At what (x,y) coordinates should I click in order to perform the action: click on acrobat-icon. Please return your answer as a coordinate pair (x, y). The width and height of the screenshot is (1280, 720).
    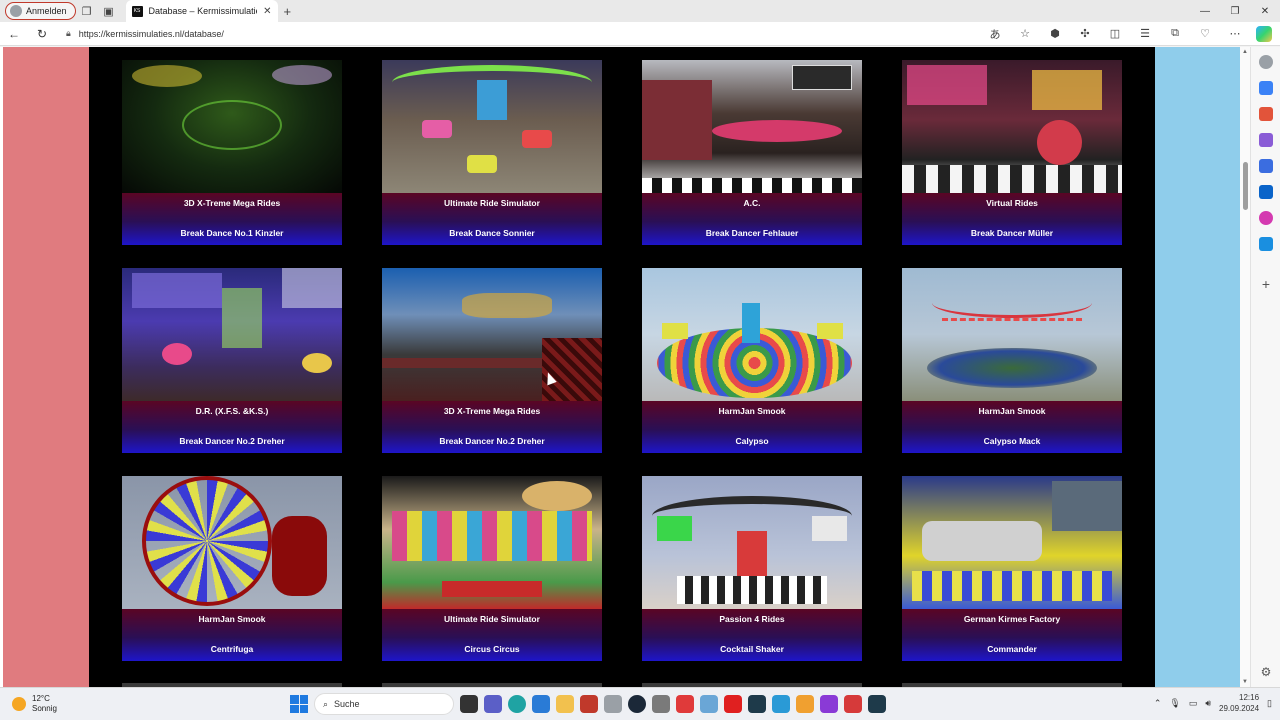
    Looking at the image, I should click on (685, 704).